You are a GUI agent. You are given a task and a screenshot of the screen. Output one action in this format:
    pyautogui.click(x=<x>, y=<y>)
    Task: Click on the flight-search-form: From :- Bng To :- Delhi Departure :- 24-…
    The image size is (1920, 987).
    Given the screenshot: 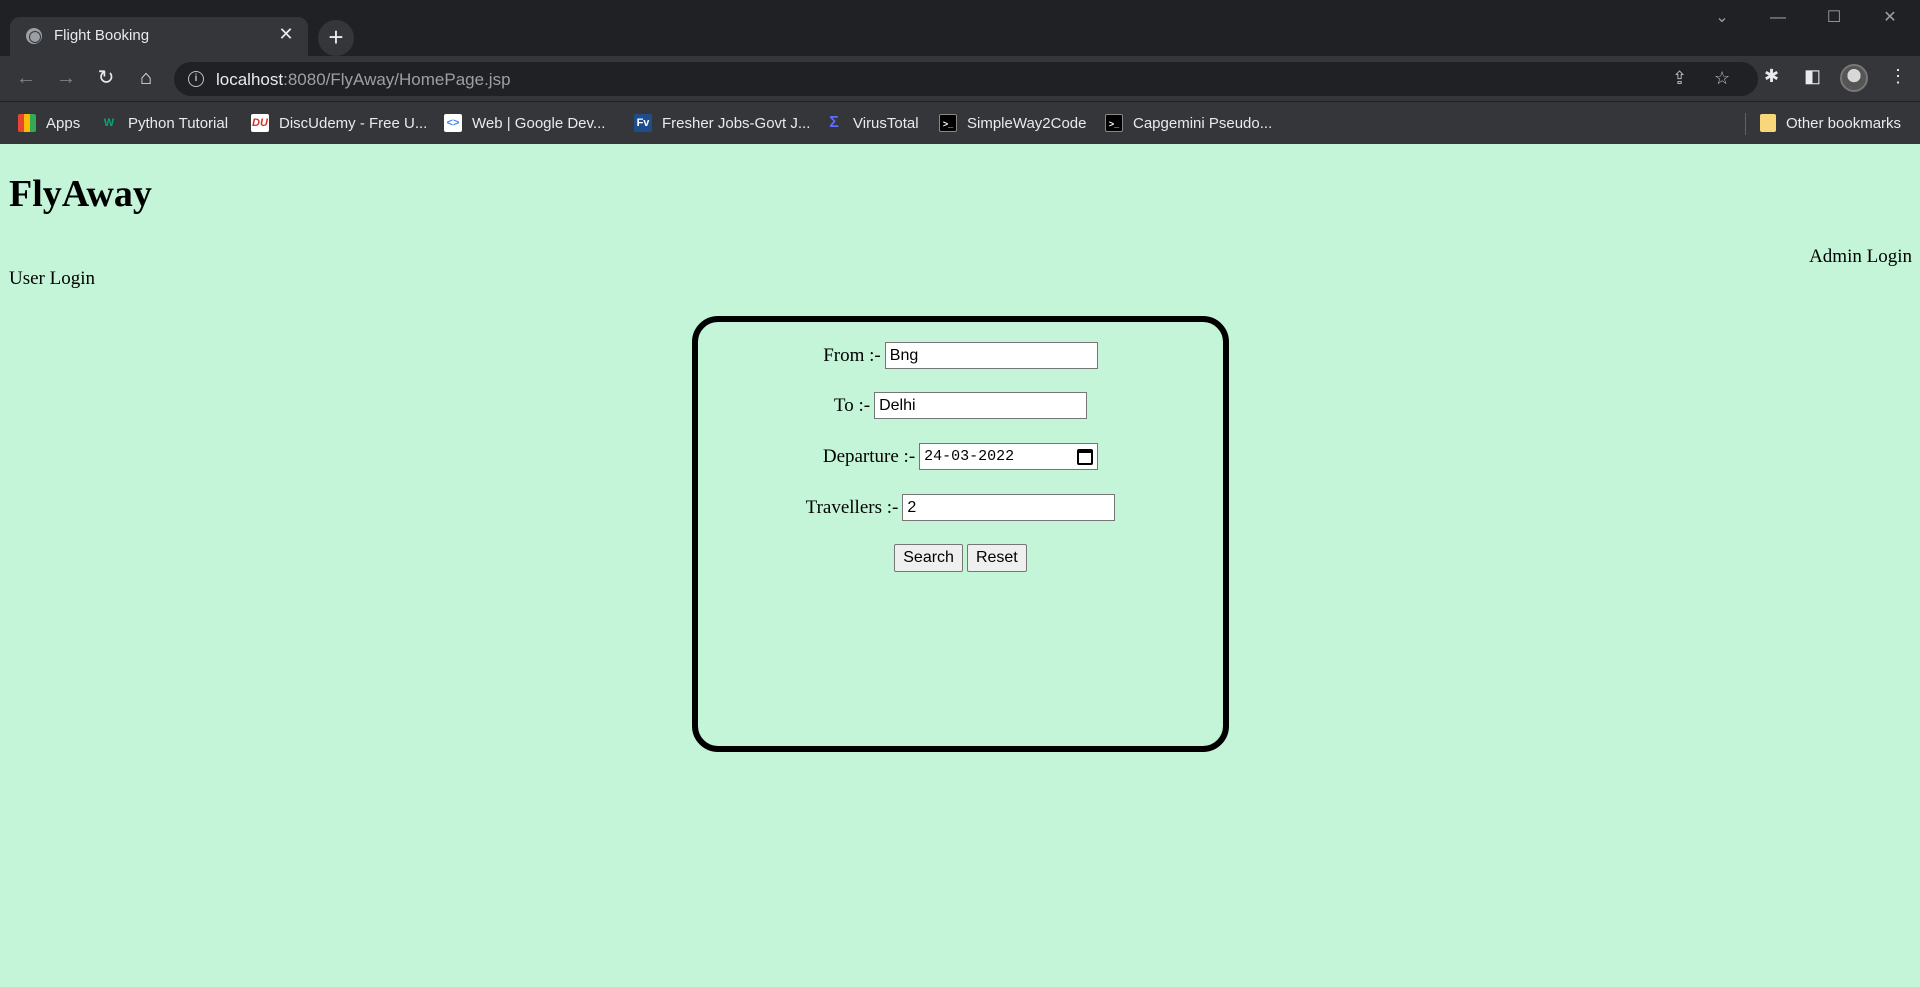 What is the action you would take?
    pyautogui.click(x=960, y=534)
    